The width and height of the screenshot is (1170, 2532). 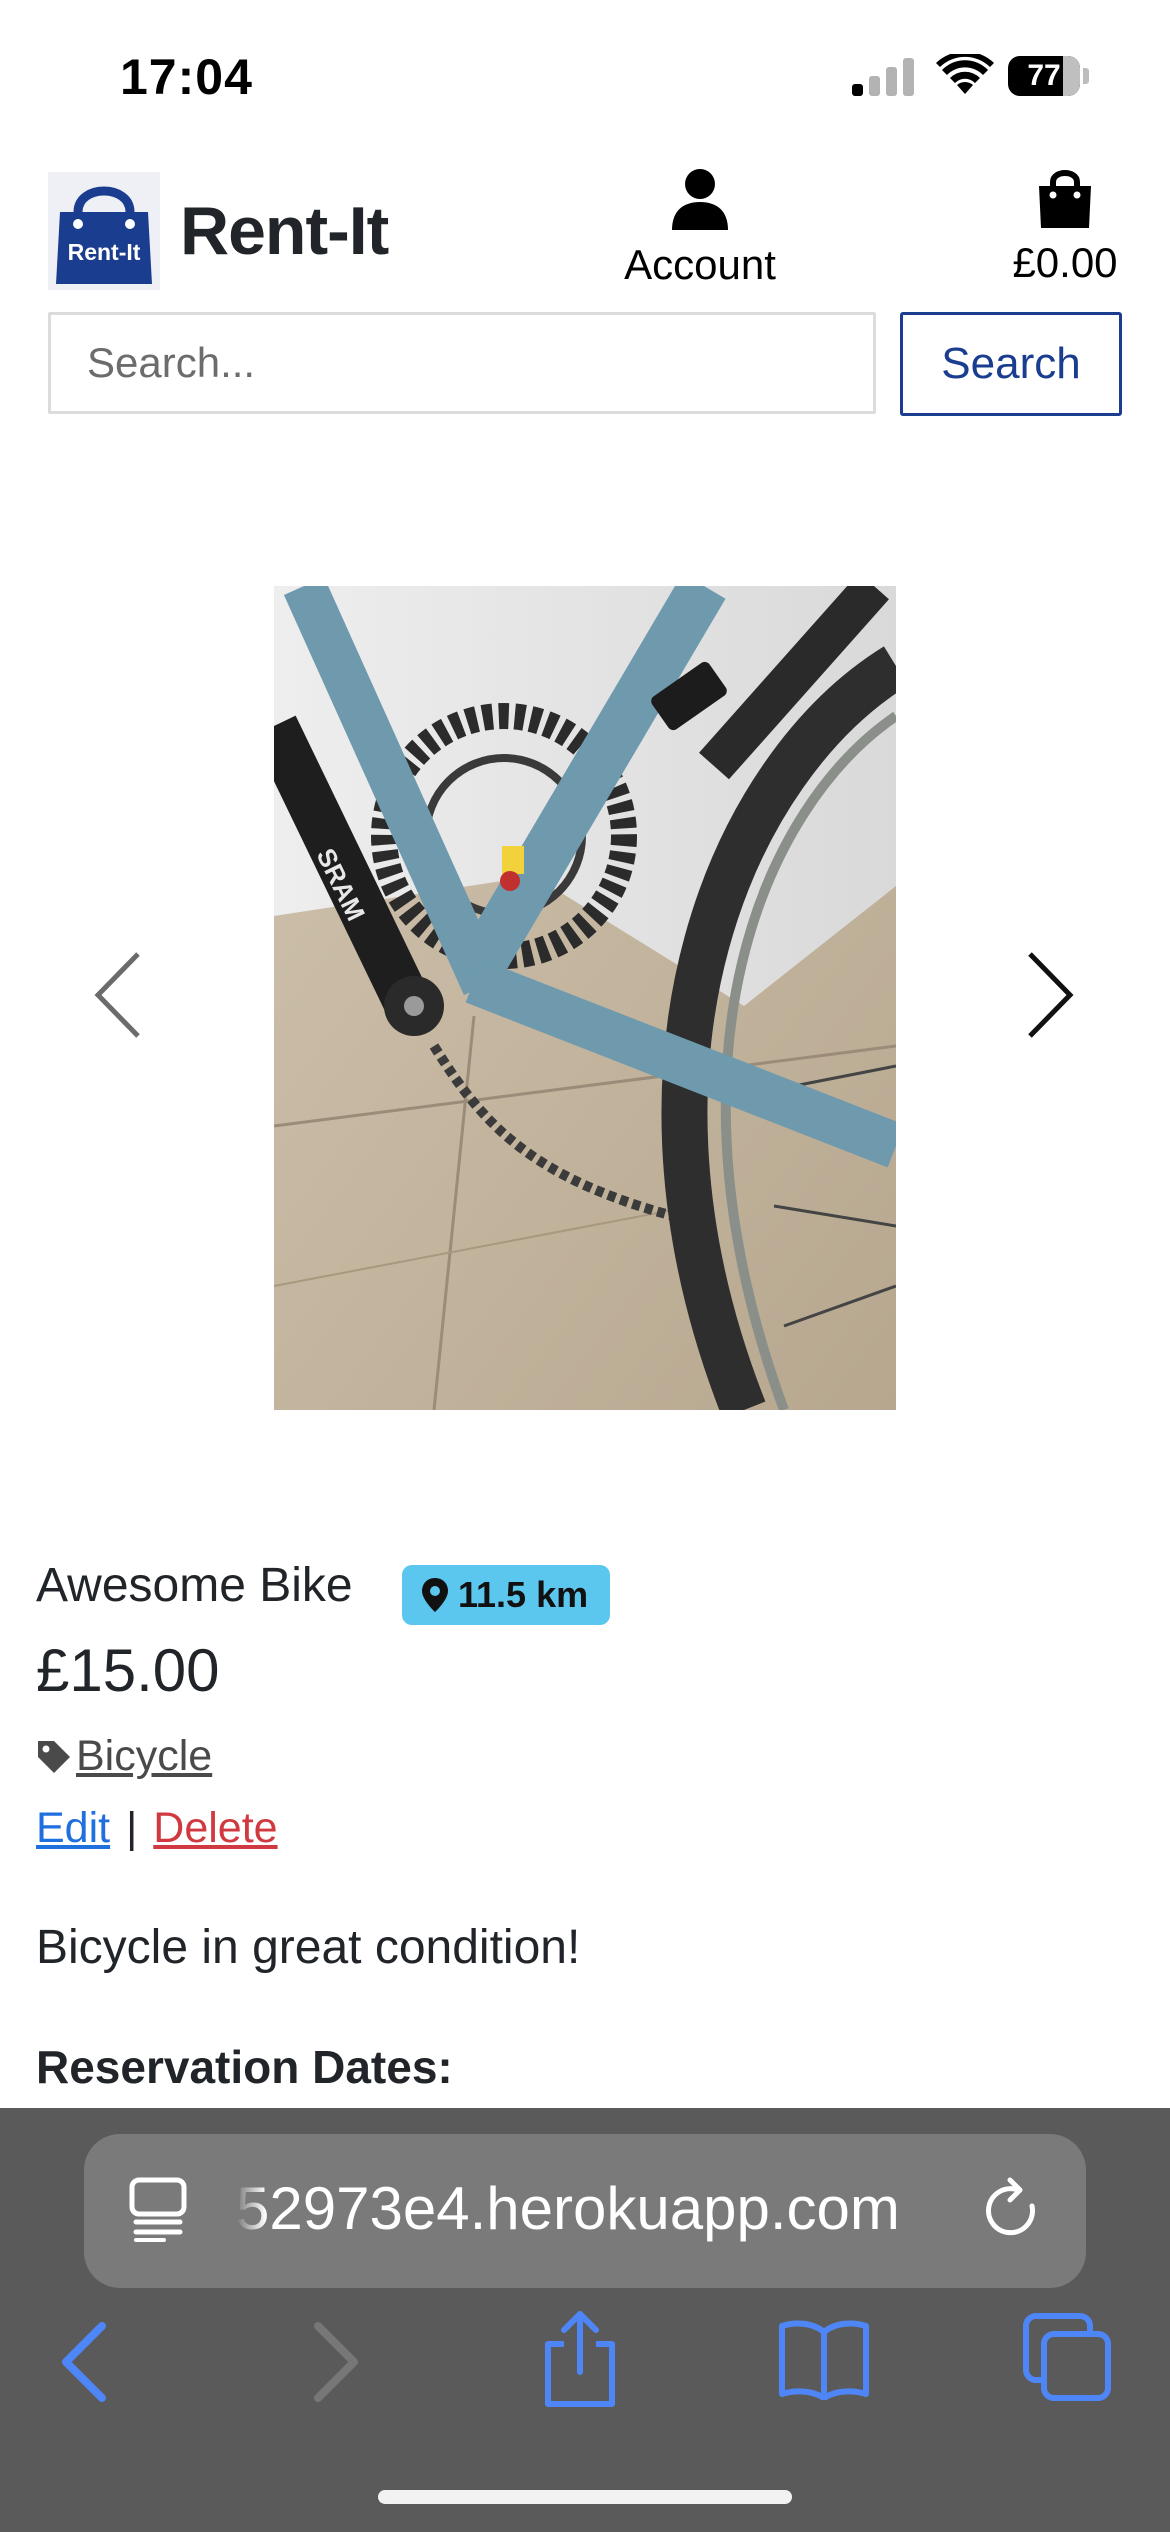 What do you see at coordinates (308, 1947) in the screenshot?
I see `product-description: Bicycle in great condition!` at bounding box center [308, 1947].